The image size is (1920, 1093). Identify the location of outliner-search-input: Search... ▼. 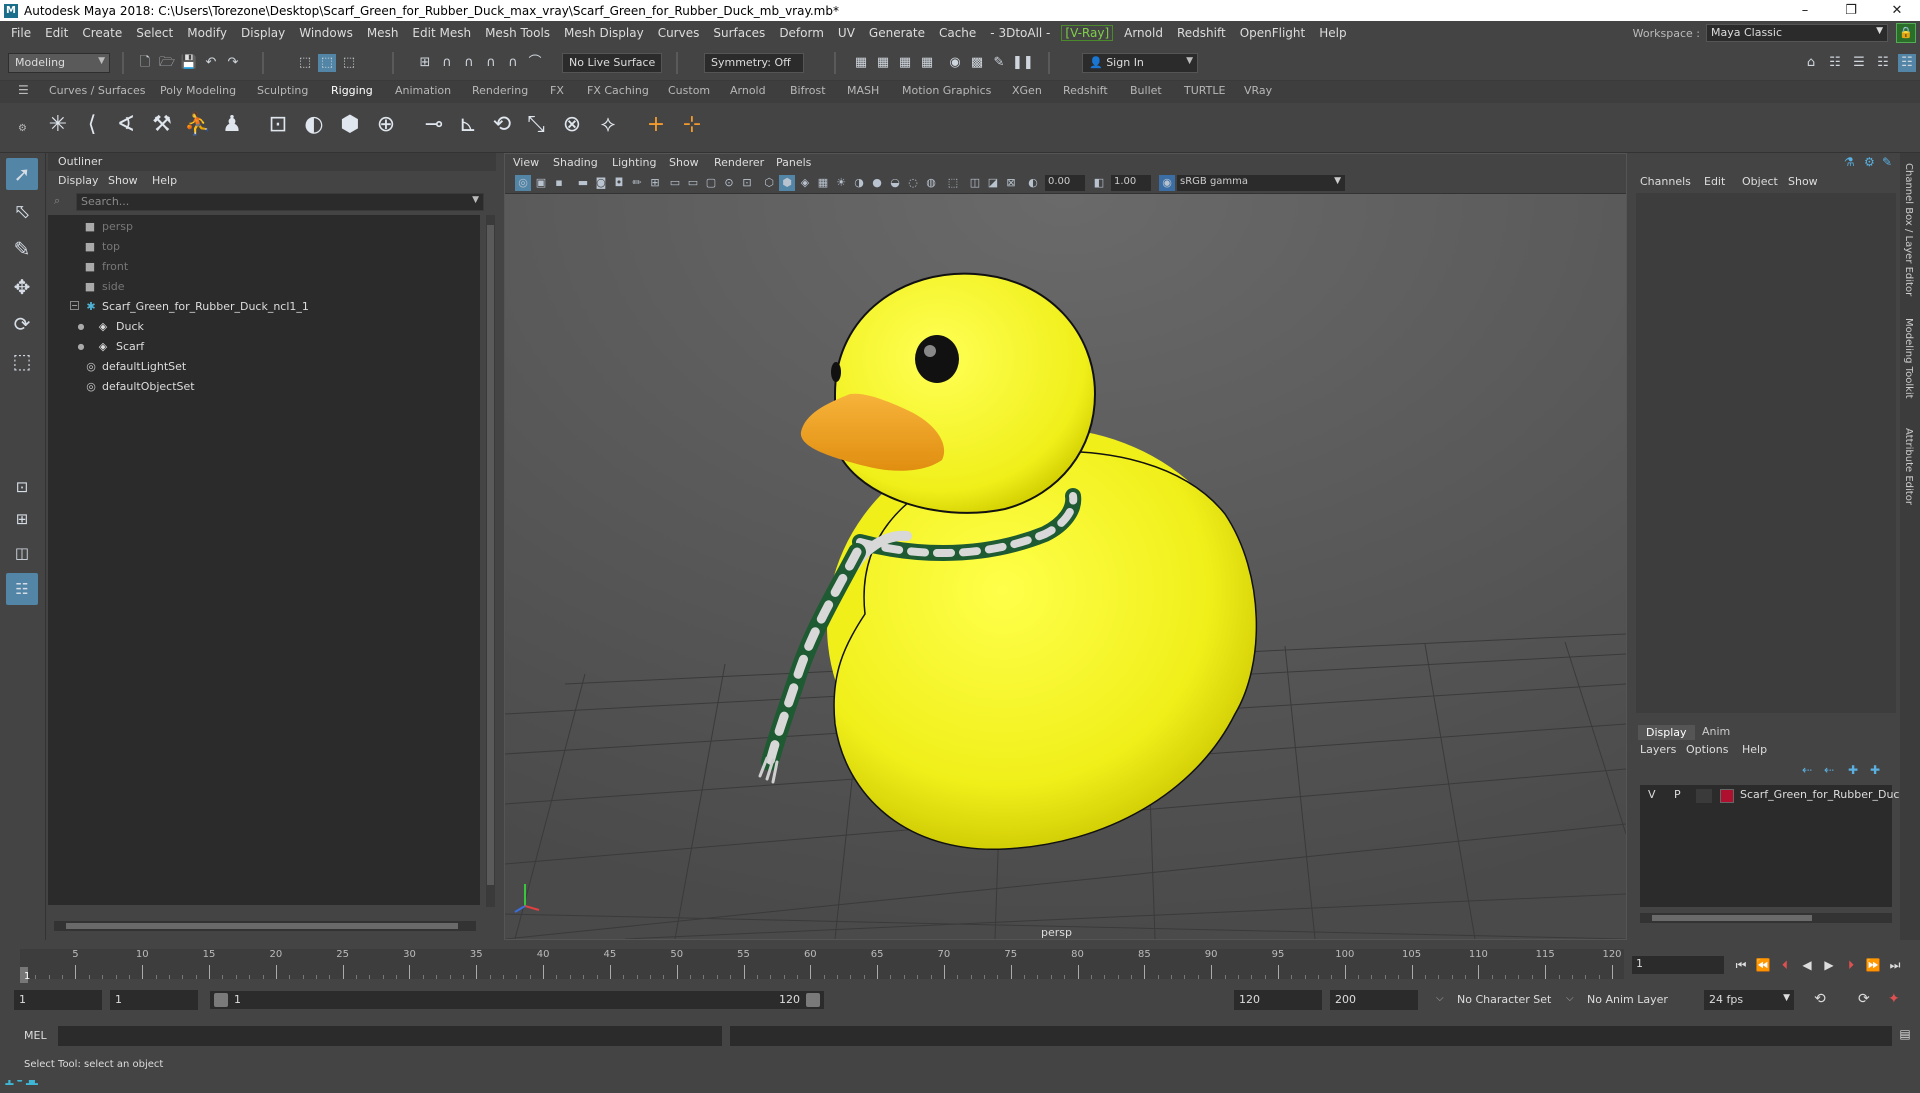
(280, 202).